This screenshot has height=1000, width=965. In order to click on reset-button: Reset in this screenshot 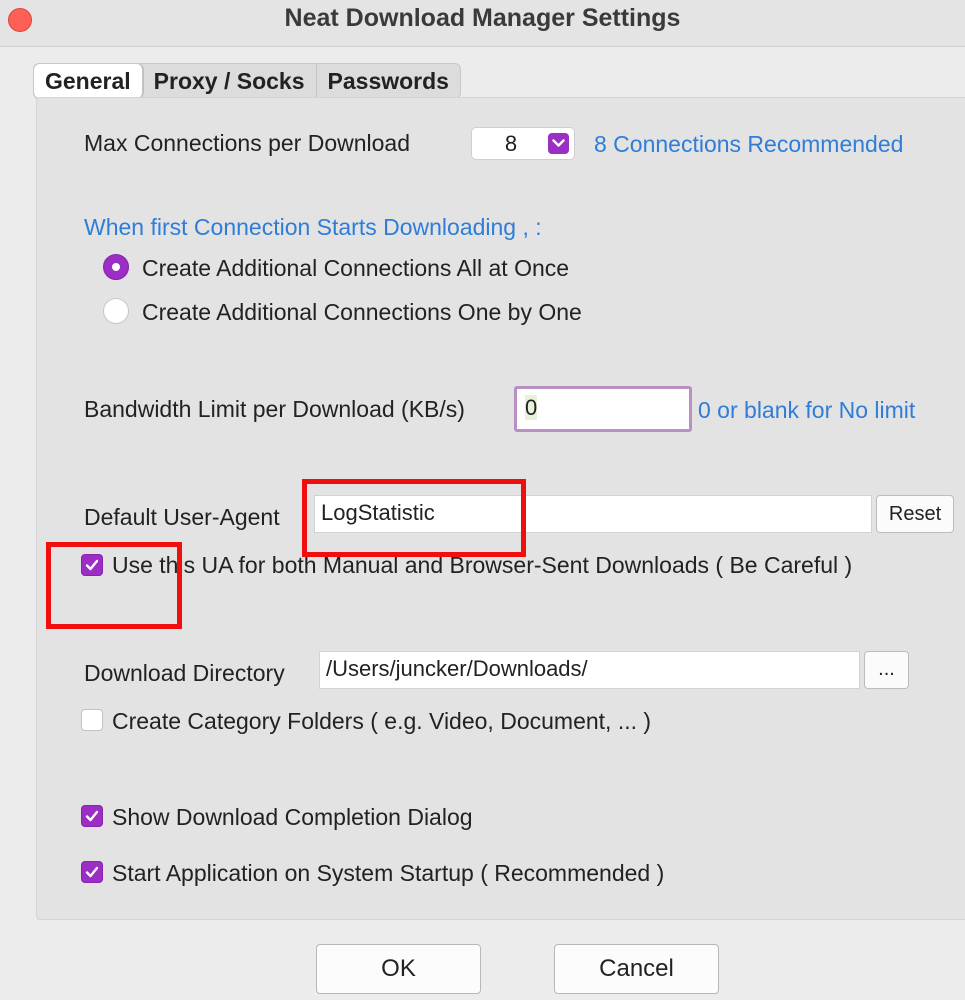, I will do `click(915, 514)`.